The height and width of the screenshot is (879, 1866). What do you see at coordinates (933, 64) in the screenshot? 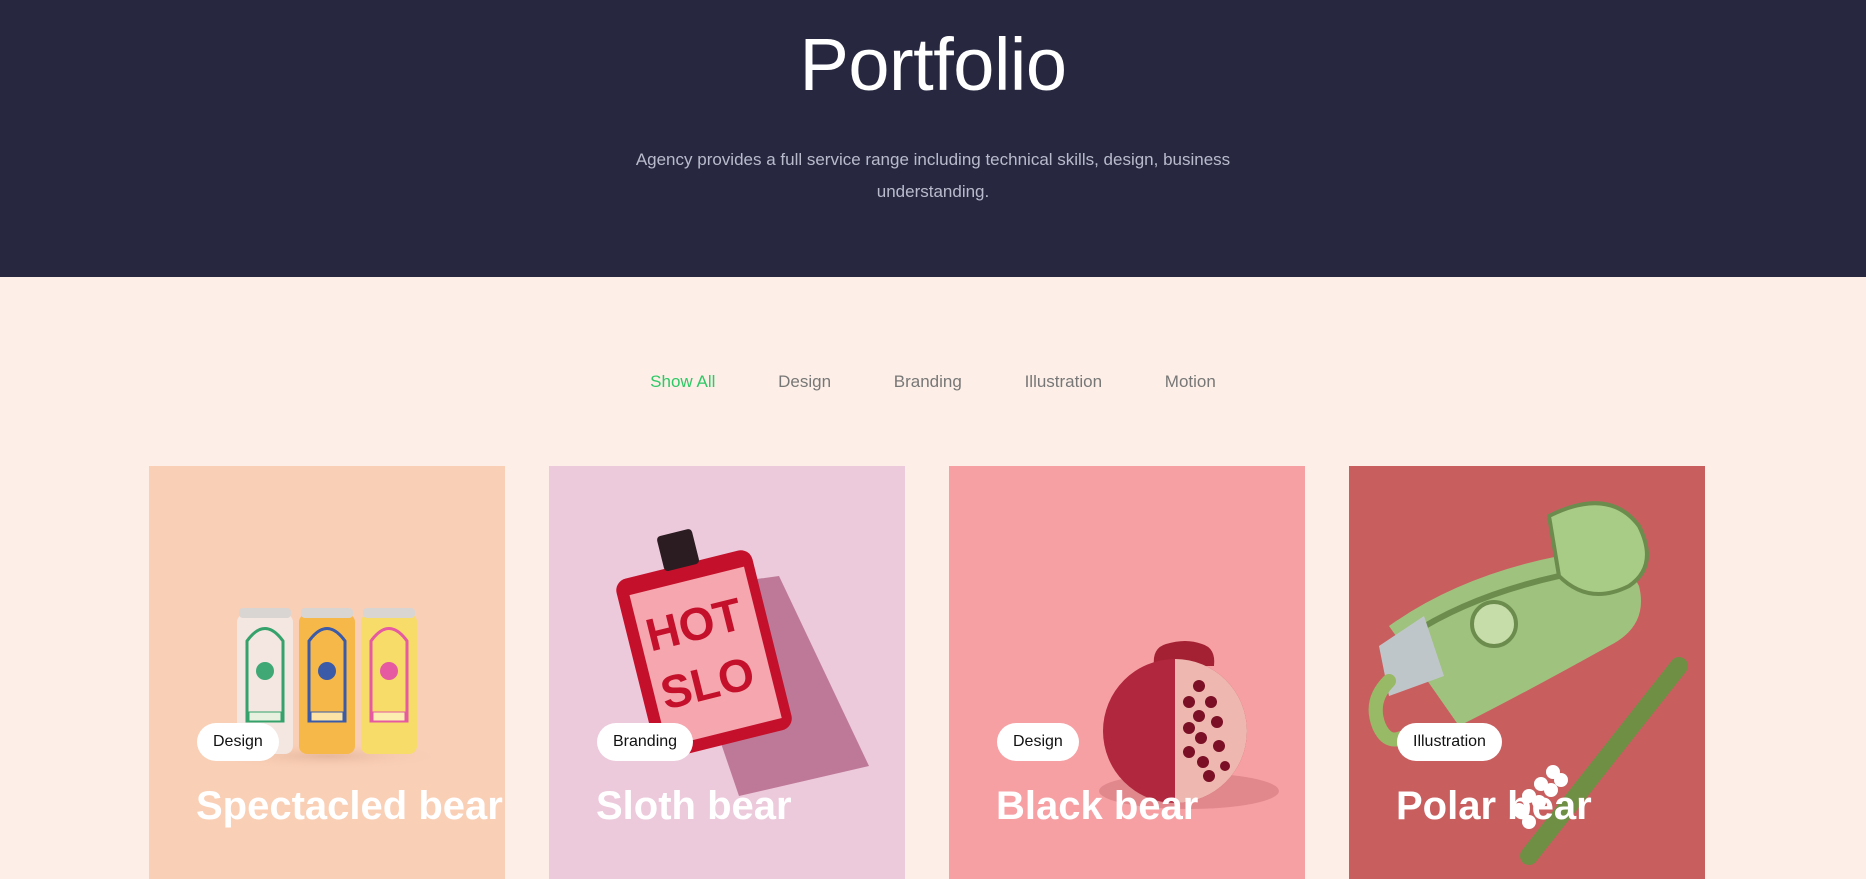
I see `page-title: Portfolio` at bounding box center [933, 64].